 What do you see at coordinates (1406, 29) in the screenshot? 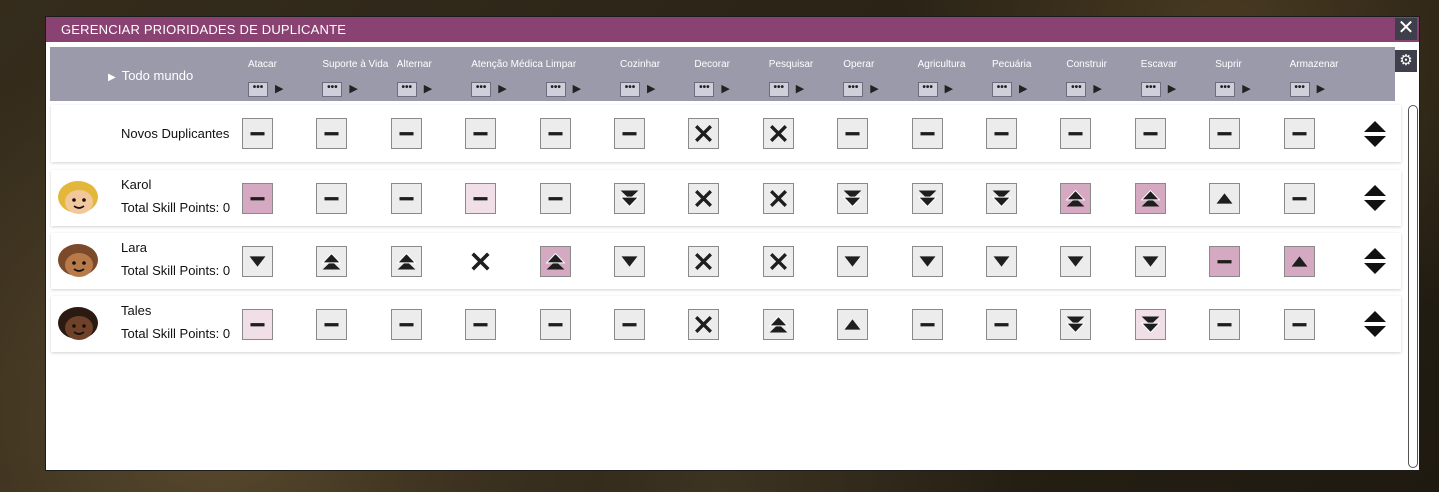
I see `close-icon: ✕` at bounding box center [1406, 29].